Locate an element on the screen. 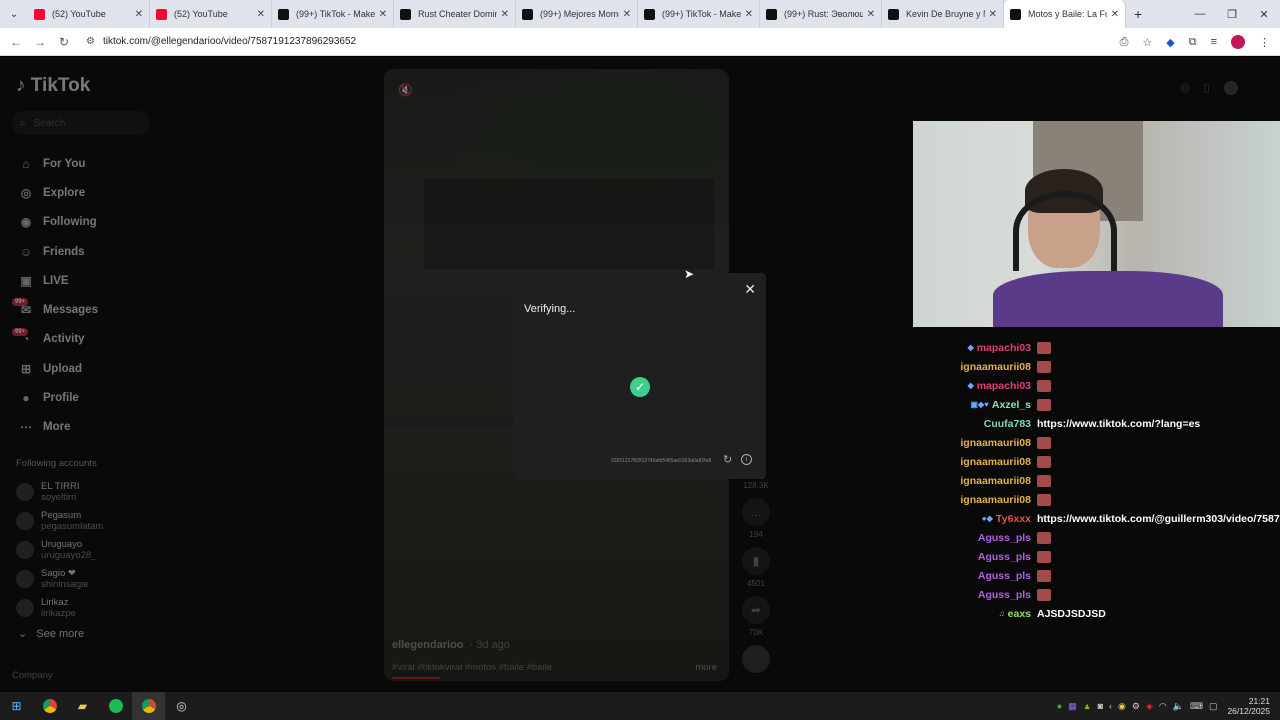  chat-username: eaxs is located at coordinates (1019, 614).